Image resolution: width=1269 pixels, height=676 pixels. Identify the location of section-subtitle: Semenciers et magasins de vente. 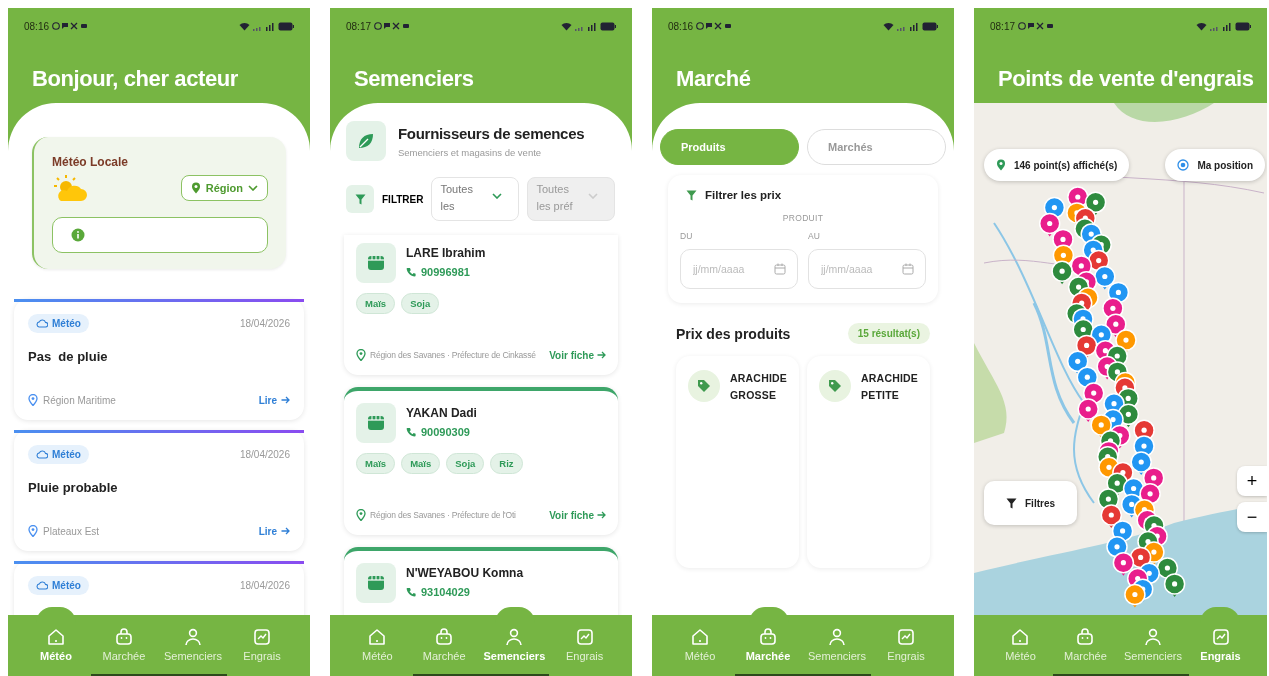
(470, 152).